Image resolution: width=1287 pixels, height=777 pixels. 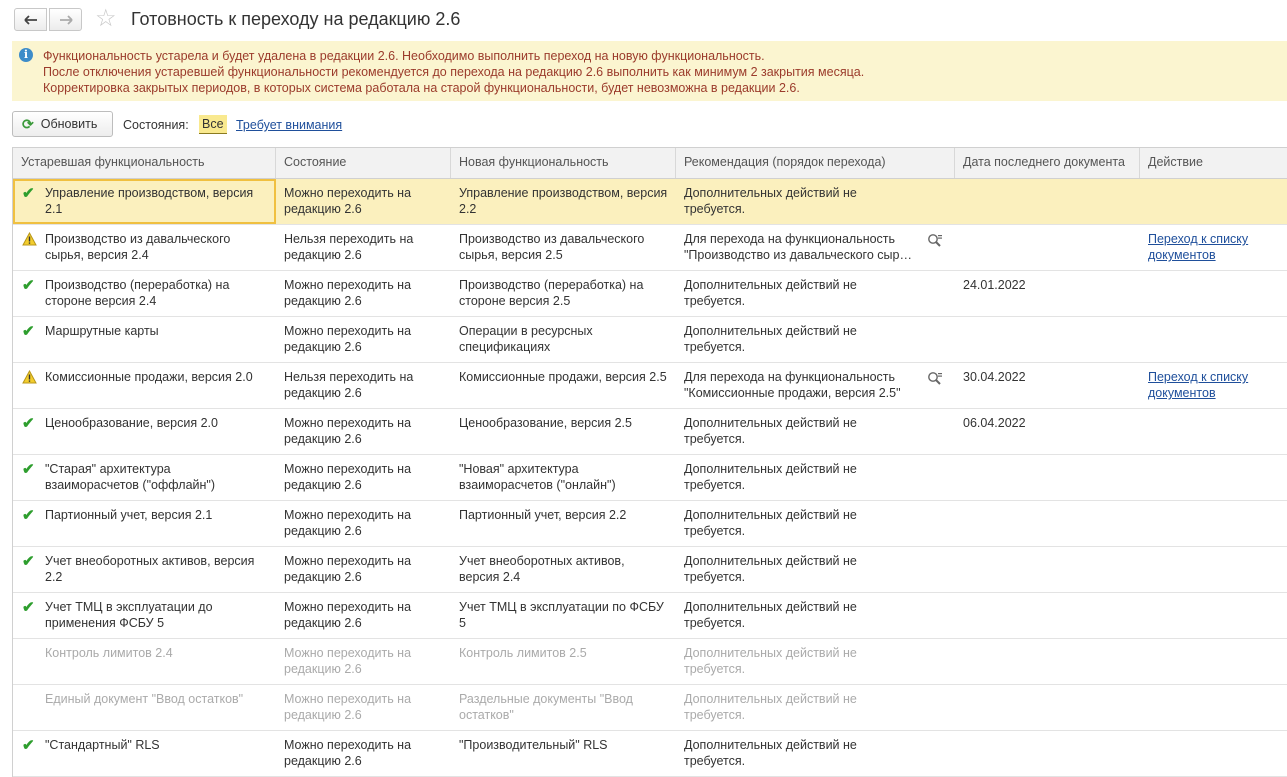 What do you see at coordinates (1047, 293) in the screenshot?
I see `last-document-date-cell: 24.01.2022` at bounding box center [1047, 293].